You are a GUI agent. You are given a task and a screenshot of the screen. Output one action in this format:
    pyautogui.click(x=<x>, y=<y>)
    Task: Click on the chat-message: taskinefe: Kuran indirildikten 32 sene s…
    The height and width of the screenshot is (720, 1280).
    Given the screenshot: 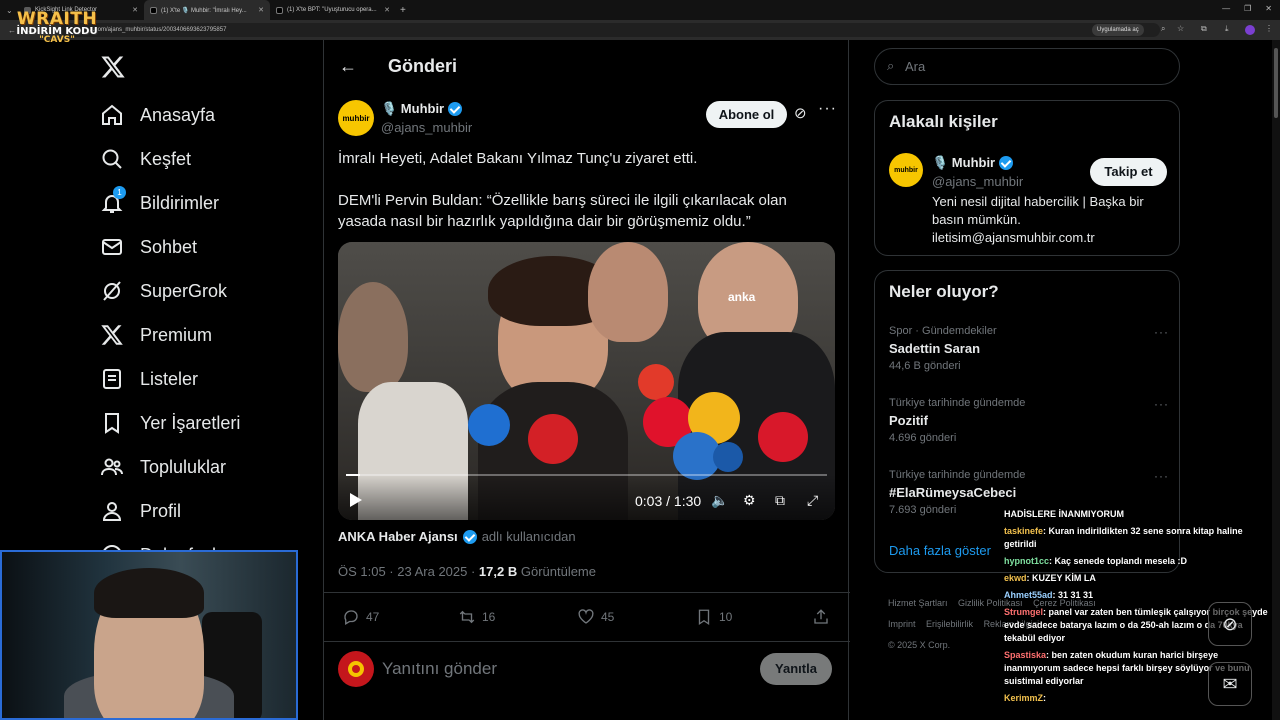 What is the action you would take?
    pyautogui.click(x=1140, y=538)
    